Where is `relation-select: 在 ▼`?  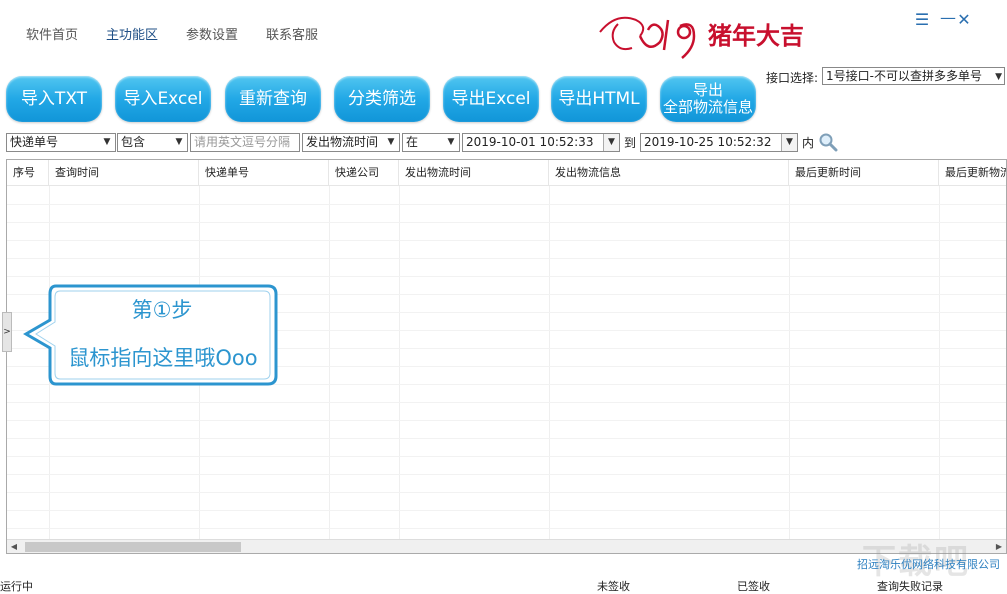 relation-select: 在 ▼ is located at coordinates (431, 142).